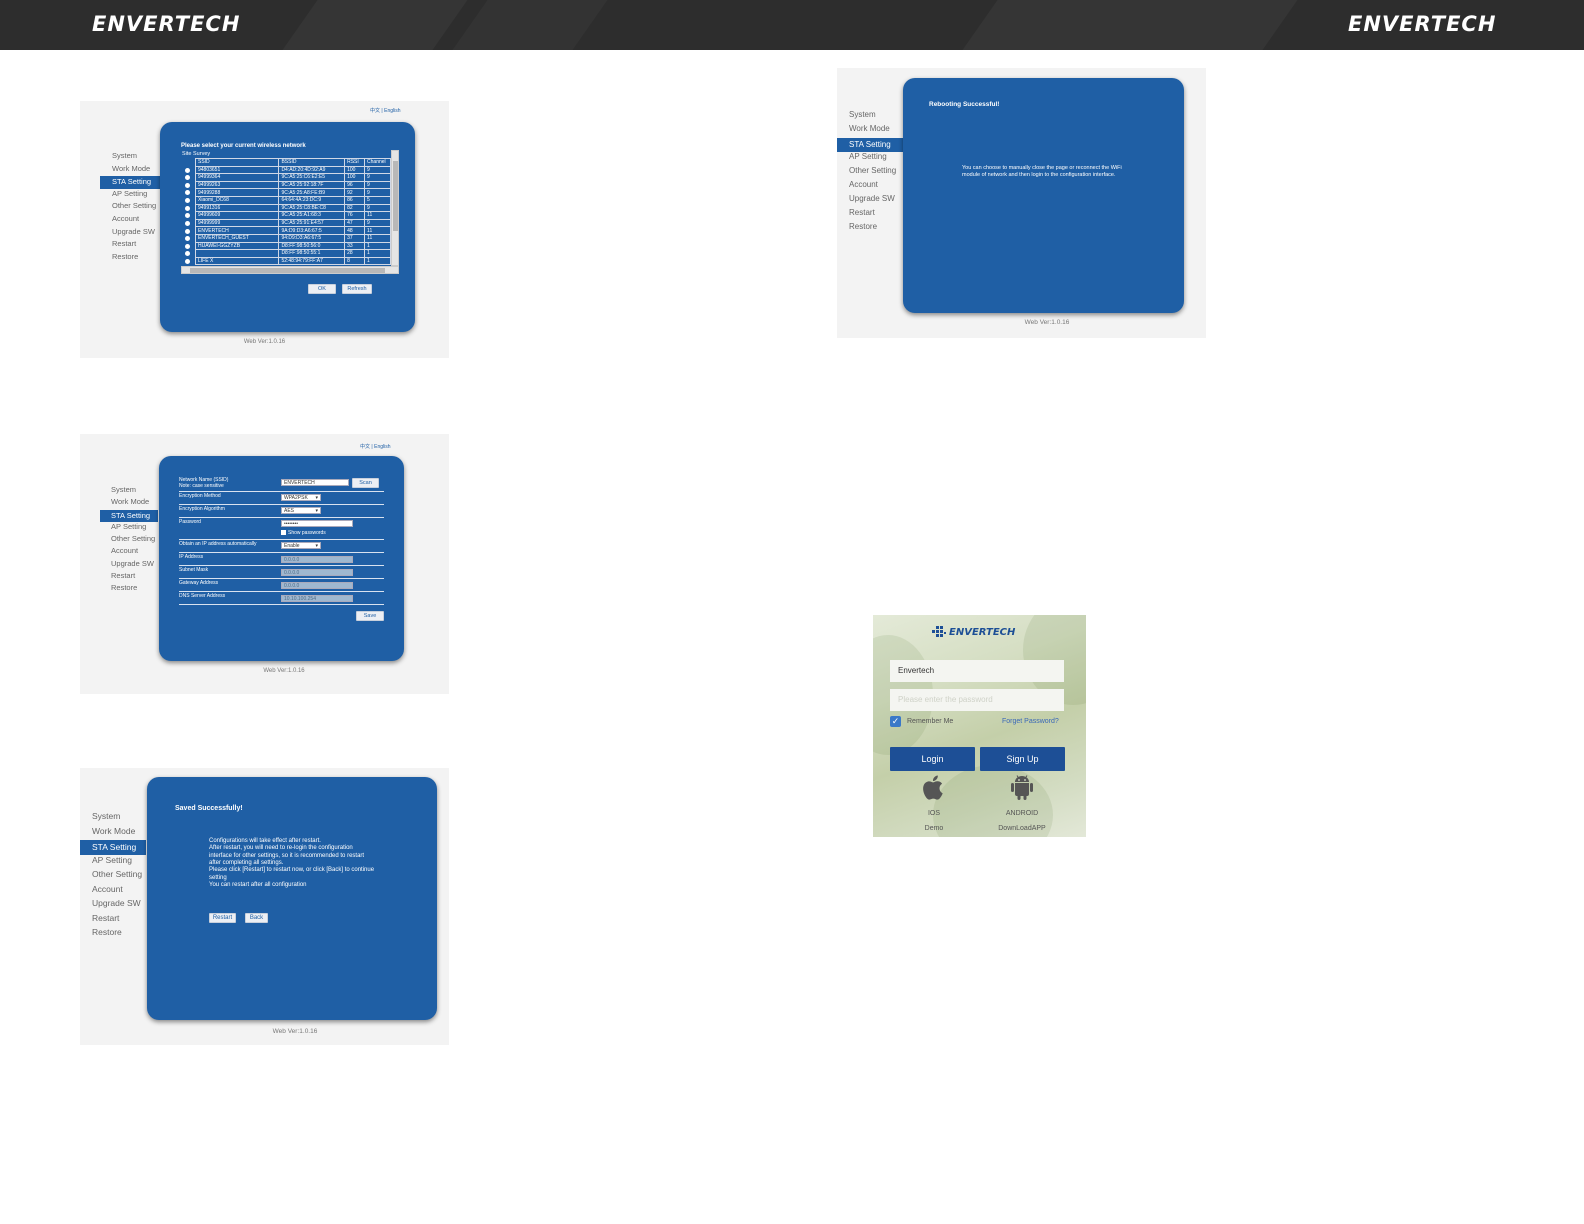  What do you see at coordinates (895, 721) in the screenshot?
I see `remember-me-checkbox: ✓` at bounding box center [895, 721].